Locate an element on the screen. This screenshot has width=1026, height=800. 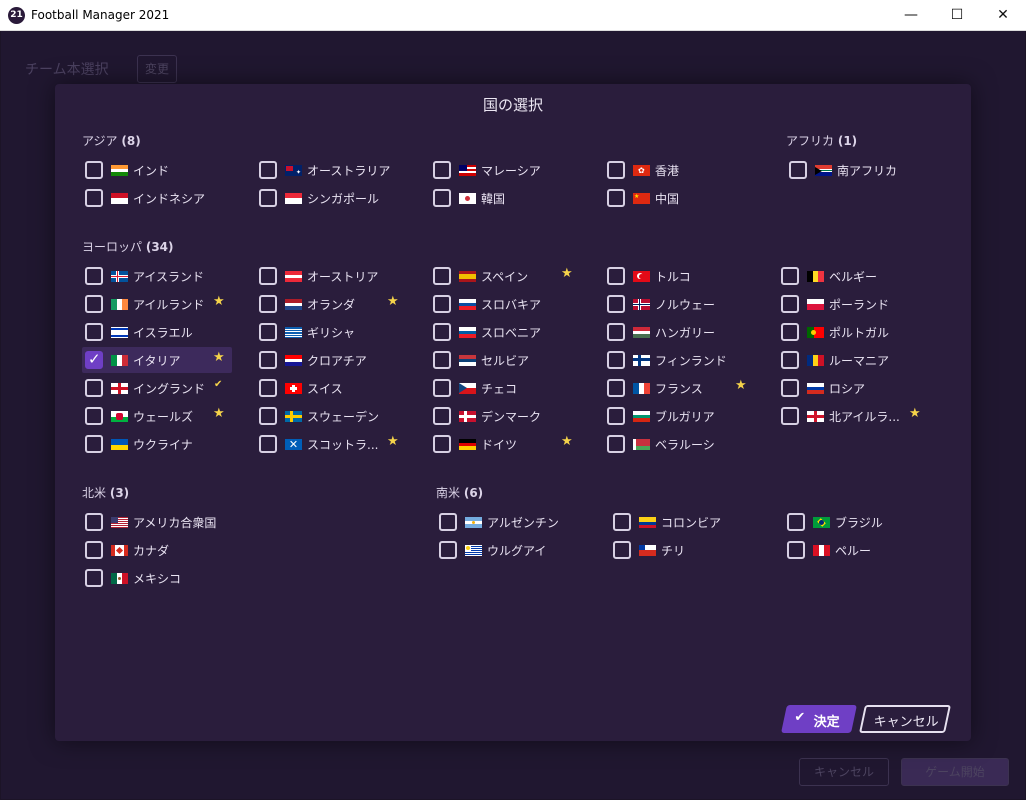
country-item: メキシコ is located at coordinates (157, 578).